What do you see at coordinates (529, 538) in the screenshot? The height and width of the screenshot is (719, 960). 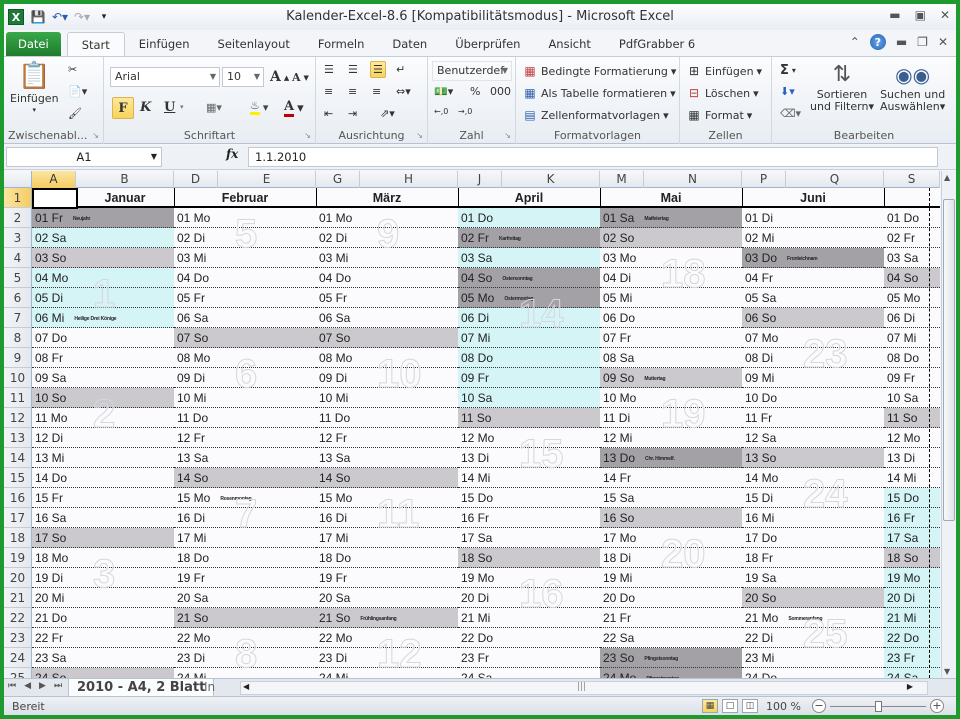 I see `day-cell: 17 Sa` at bounding box center [529, 538].